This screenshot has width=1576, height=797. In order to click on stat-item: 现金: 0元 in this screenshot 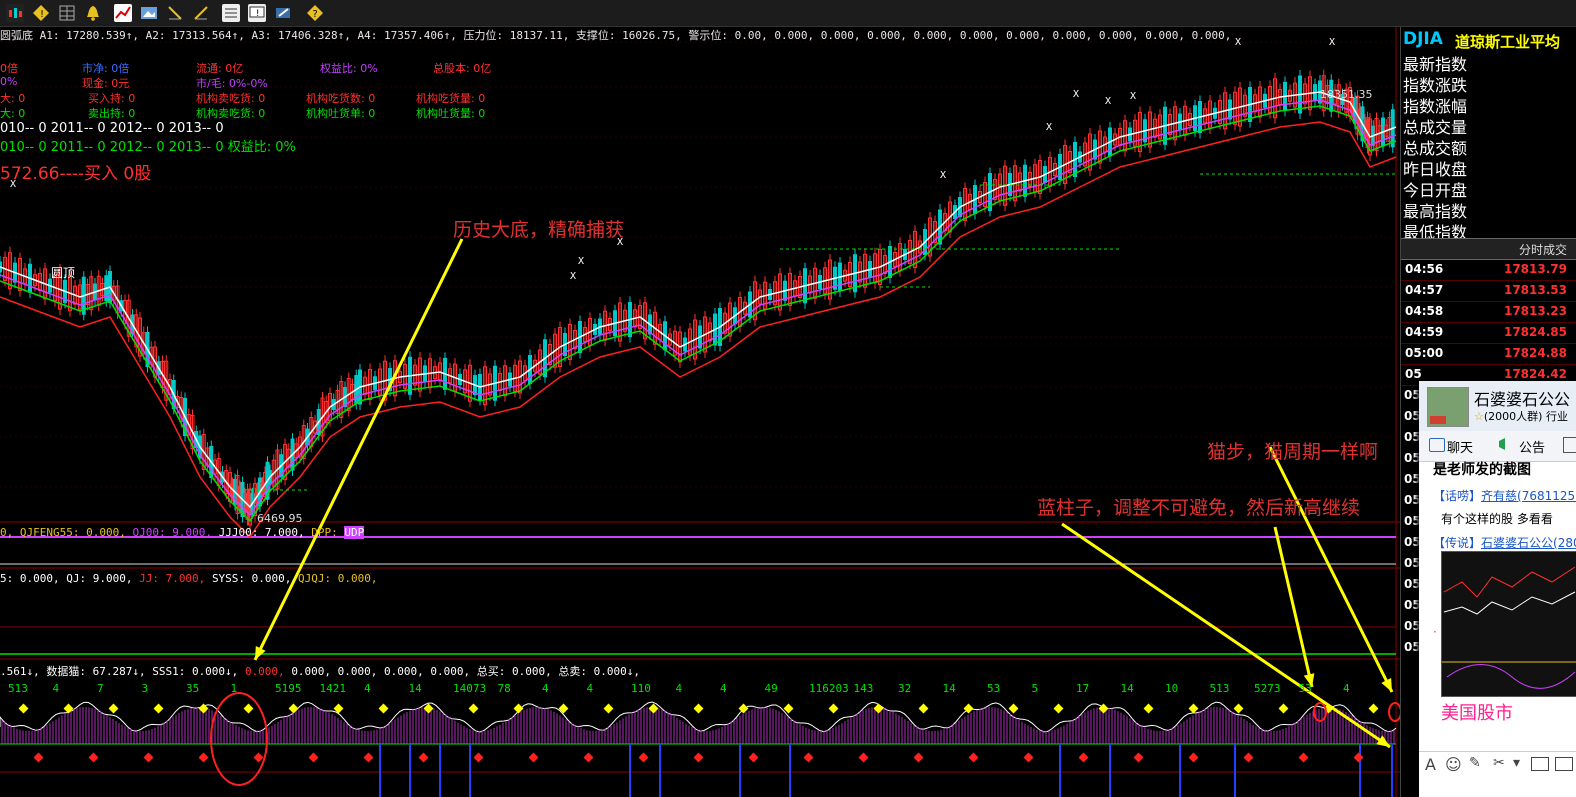, I will do `click(106, 83)`.